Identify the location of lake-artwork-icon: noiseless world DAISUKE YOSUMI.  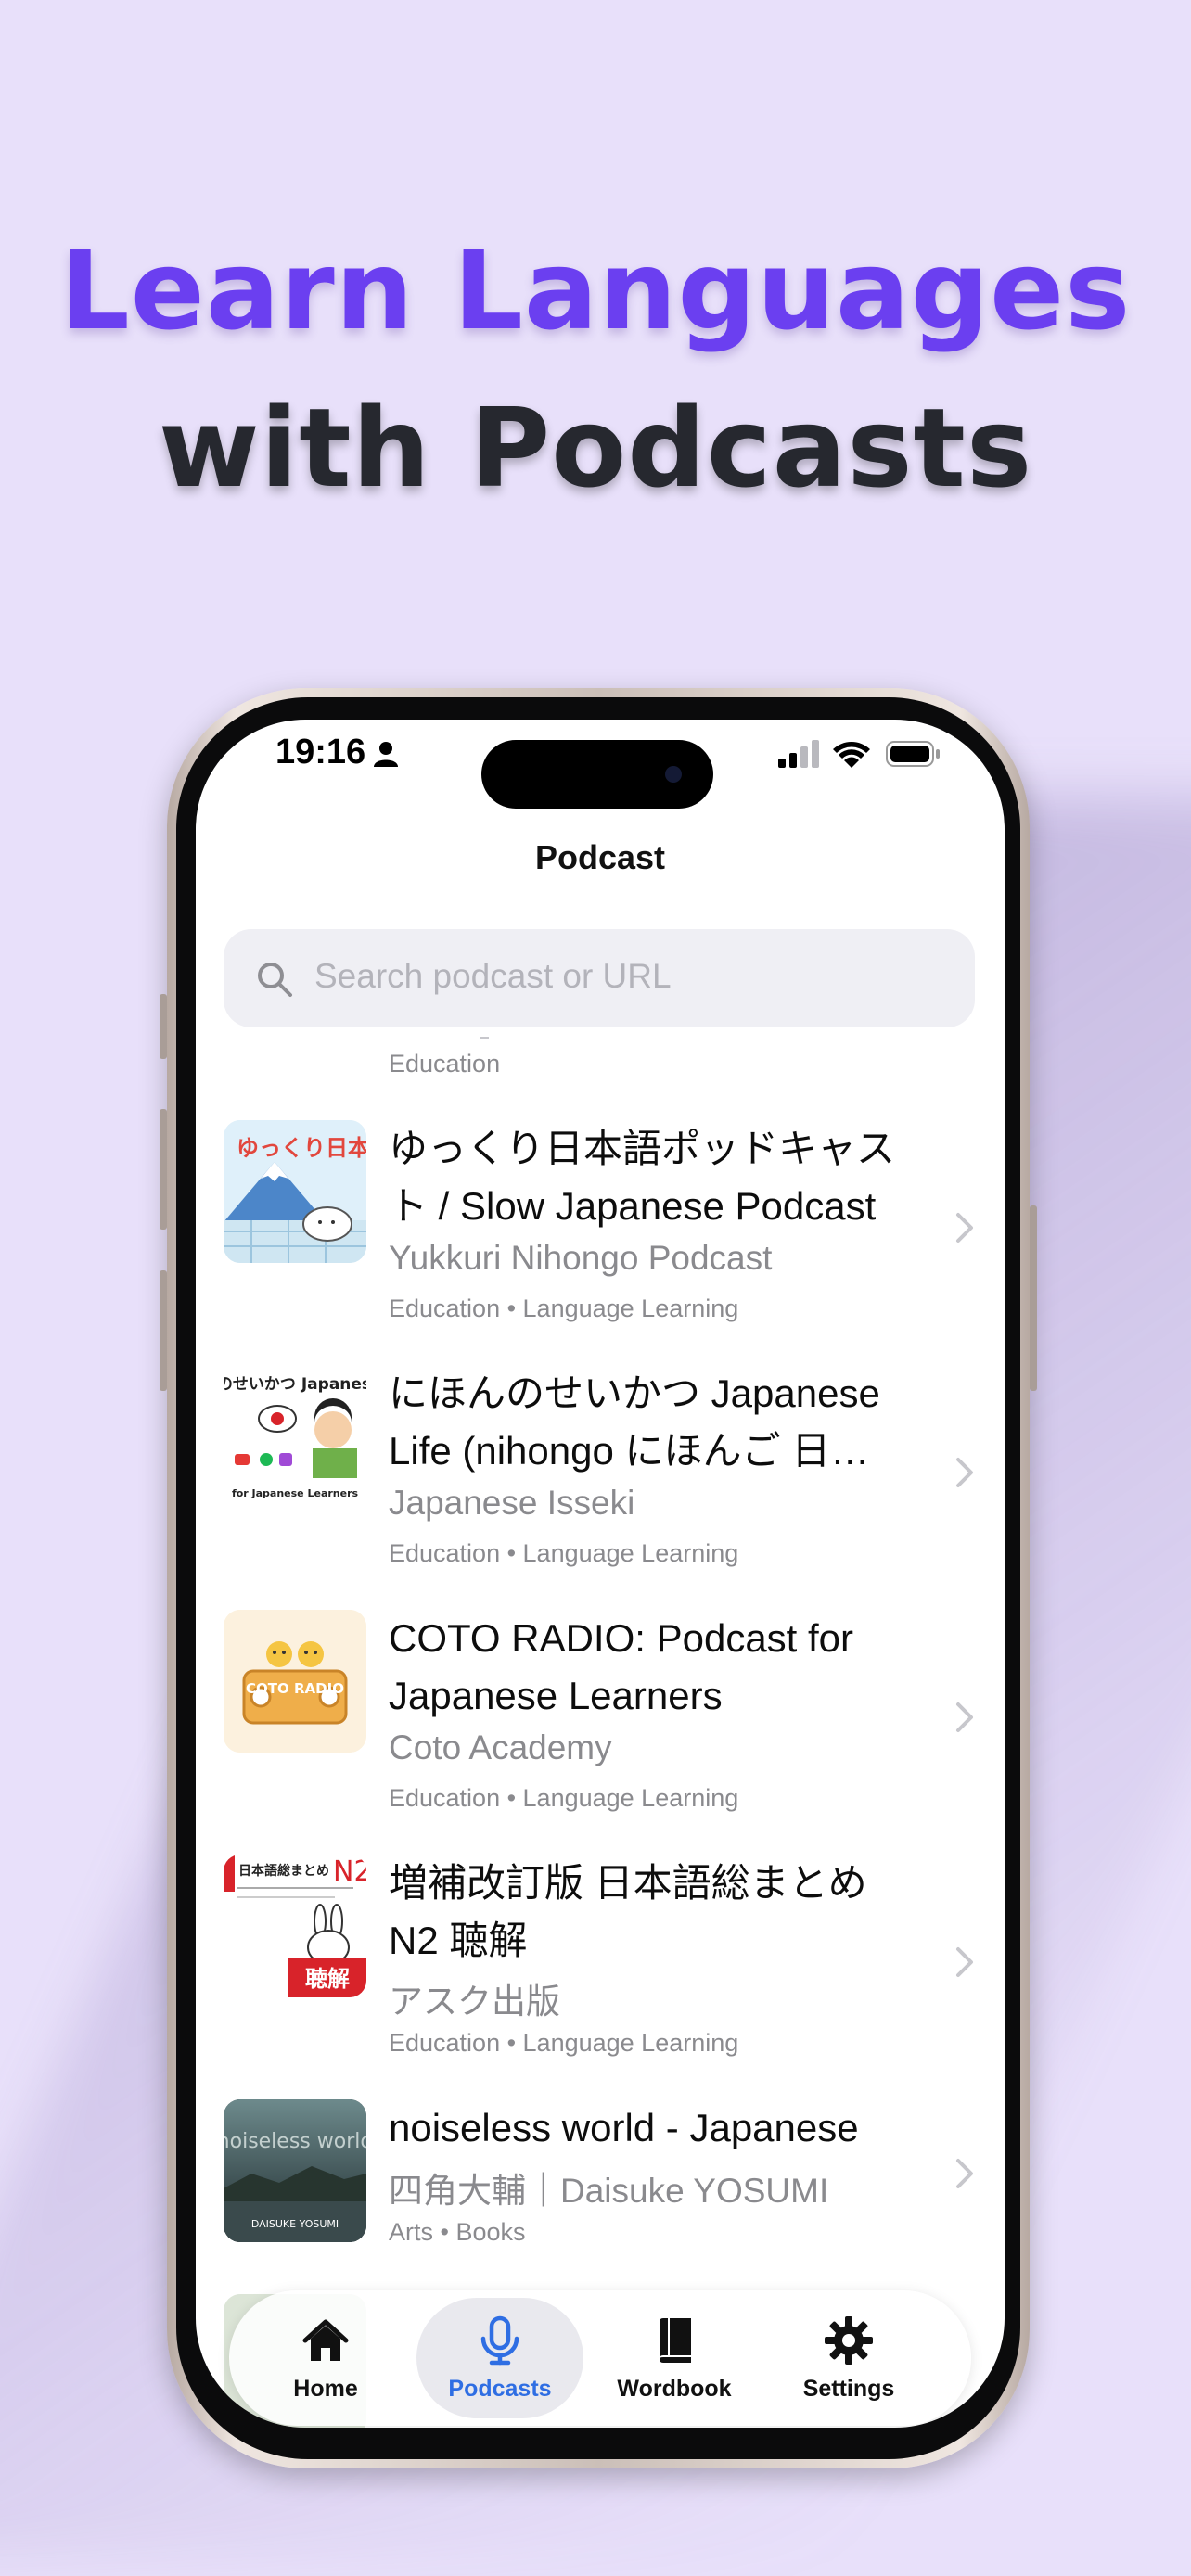
(295, 2170).